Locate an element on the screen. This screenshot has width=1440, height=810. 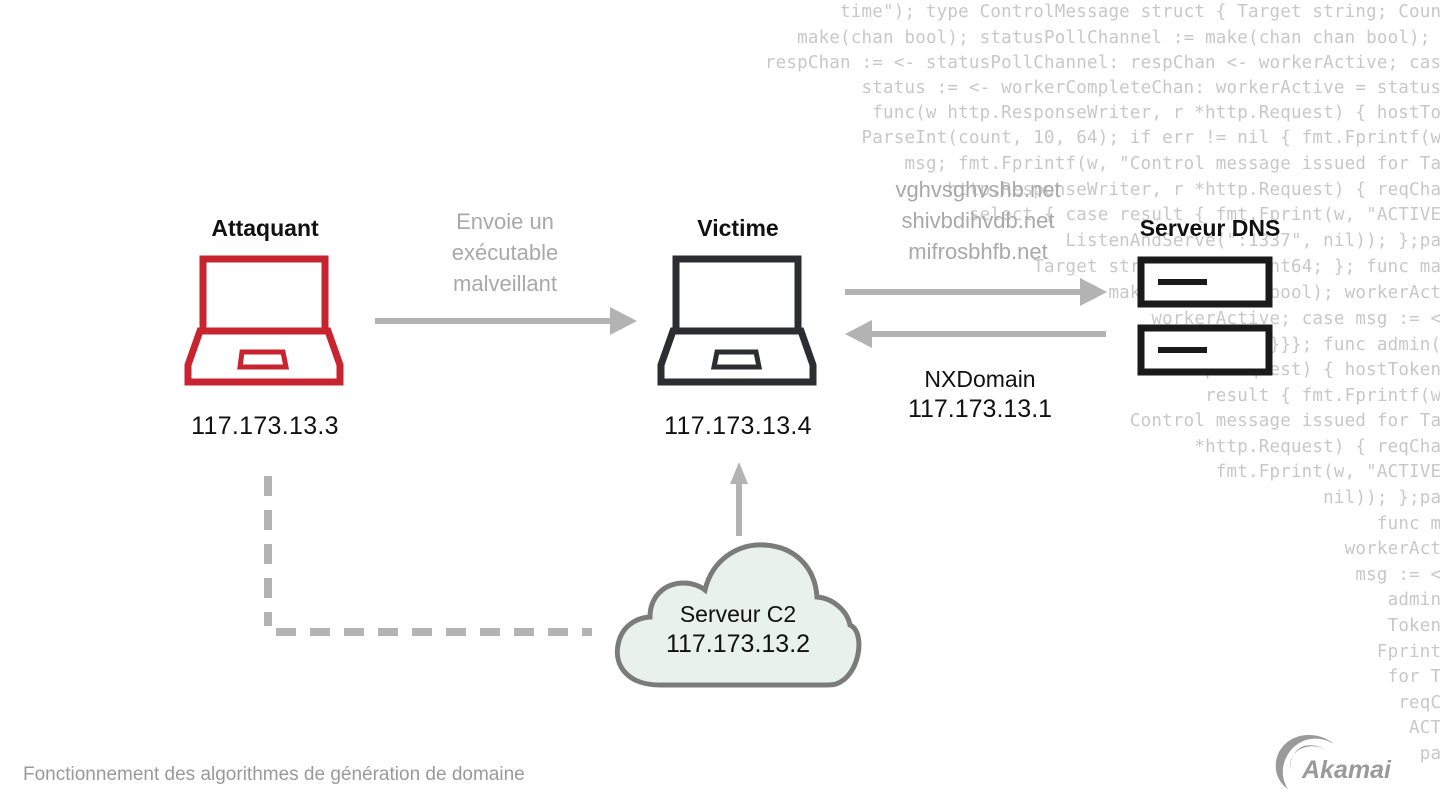
dns-title: Serveur DNS is located at coordinates (1210, 228).